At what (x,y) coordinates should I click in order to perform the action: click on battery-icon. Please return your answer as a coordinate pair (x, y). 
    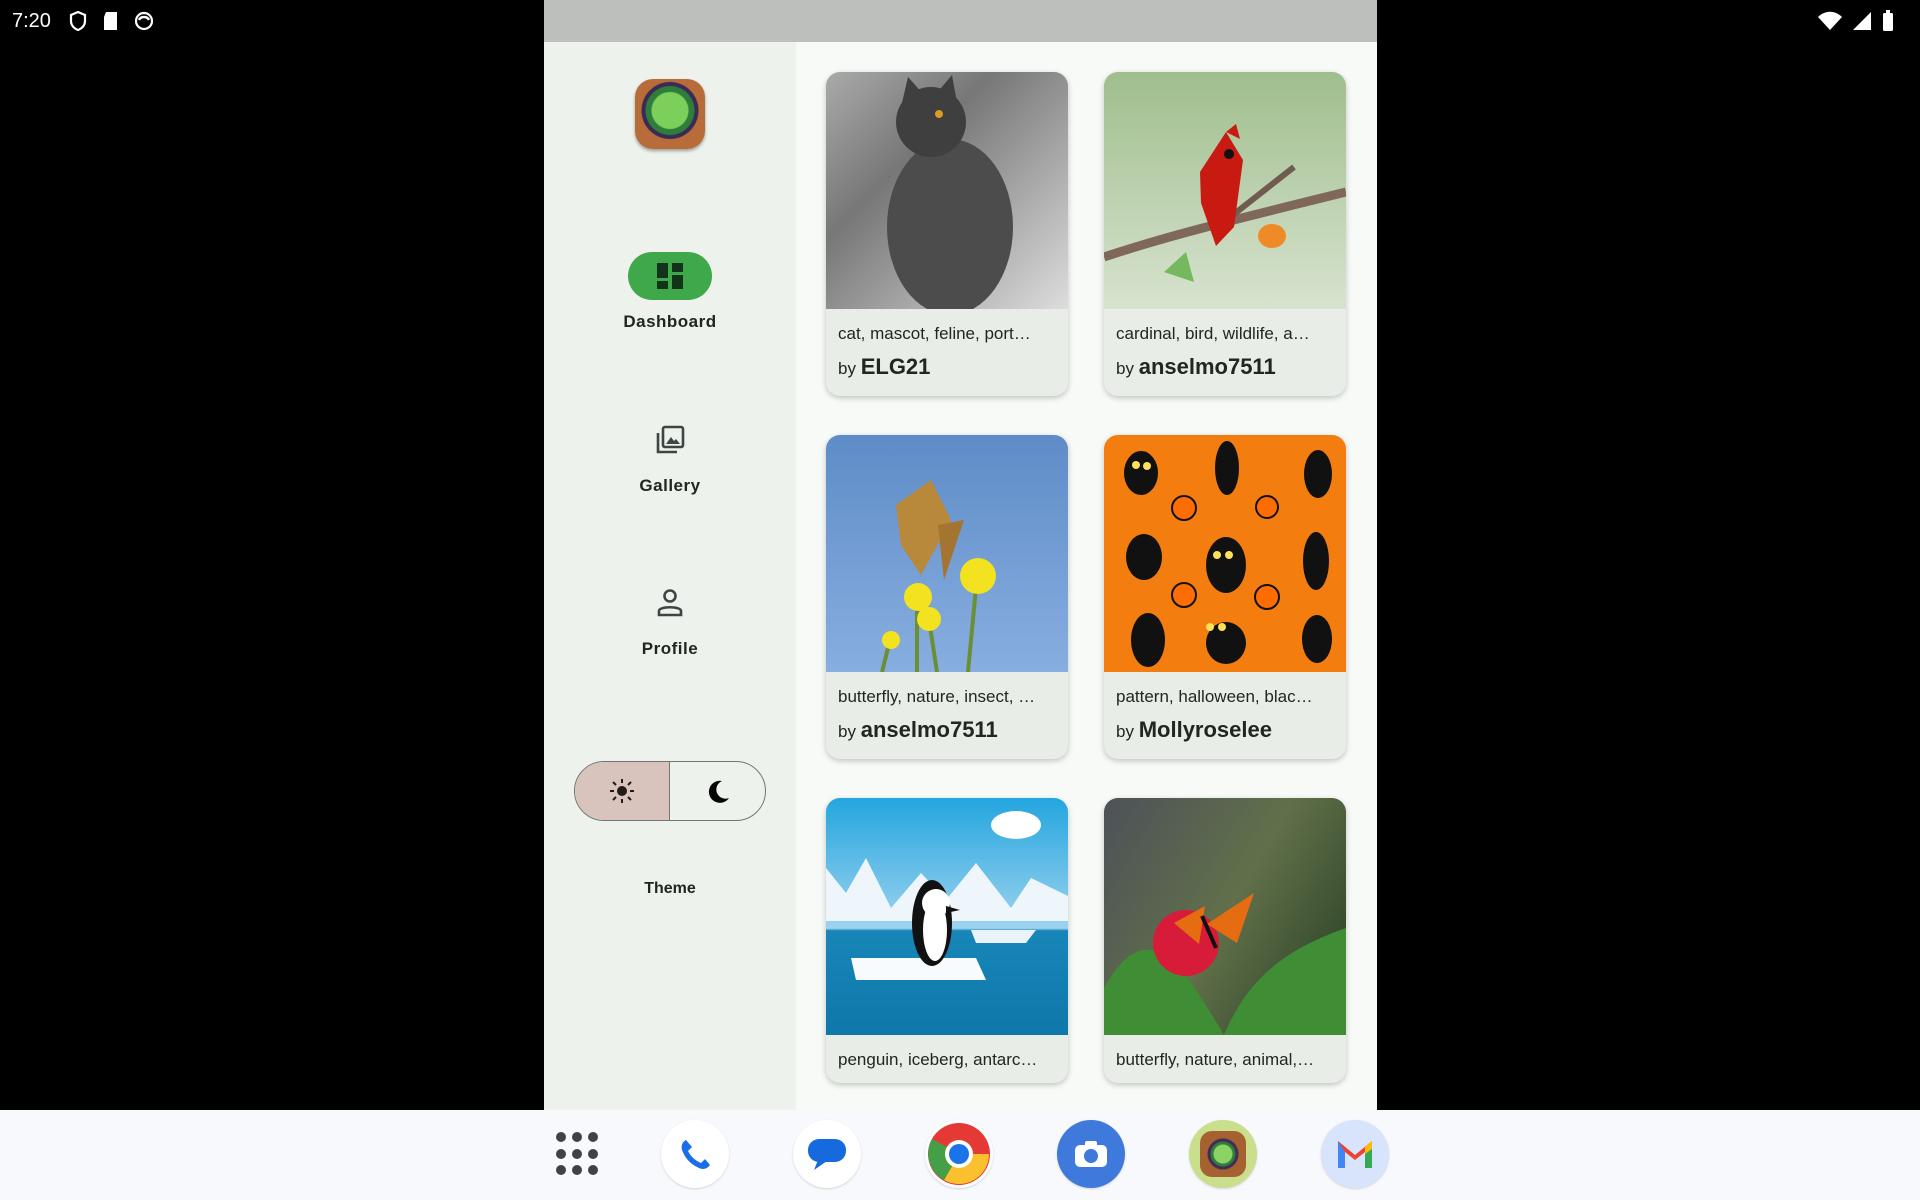
    Looking at the image, I should click on (1888, 20).